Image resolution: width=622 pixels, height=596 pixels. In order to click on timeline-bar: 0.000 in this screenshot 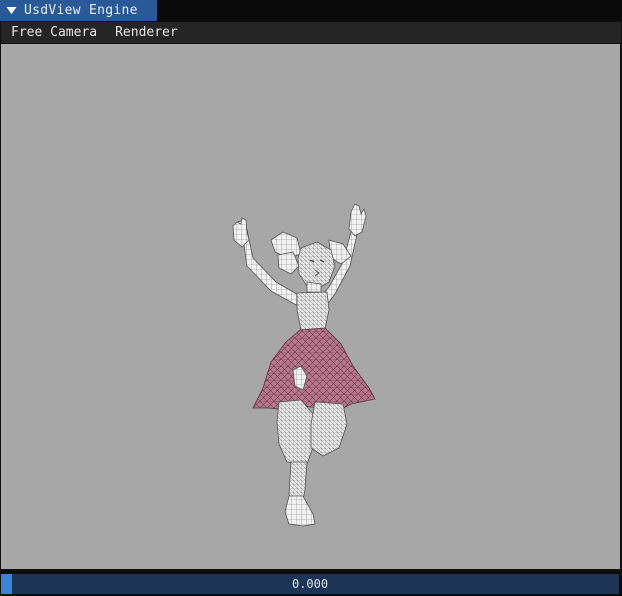, I will do `click(311, 583)`.